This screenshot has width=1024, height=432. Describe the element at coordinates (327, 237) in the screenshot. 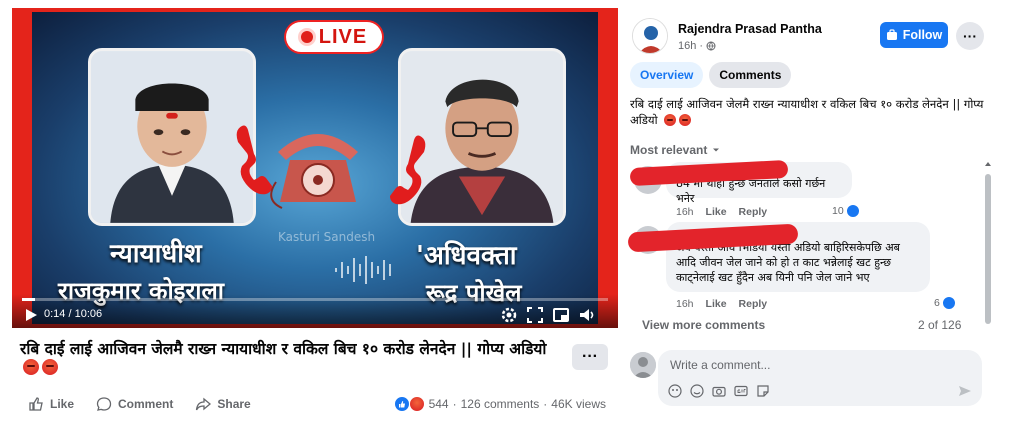

I see `video-watermark: Kasturi Sandesh` at that location.